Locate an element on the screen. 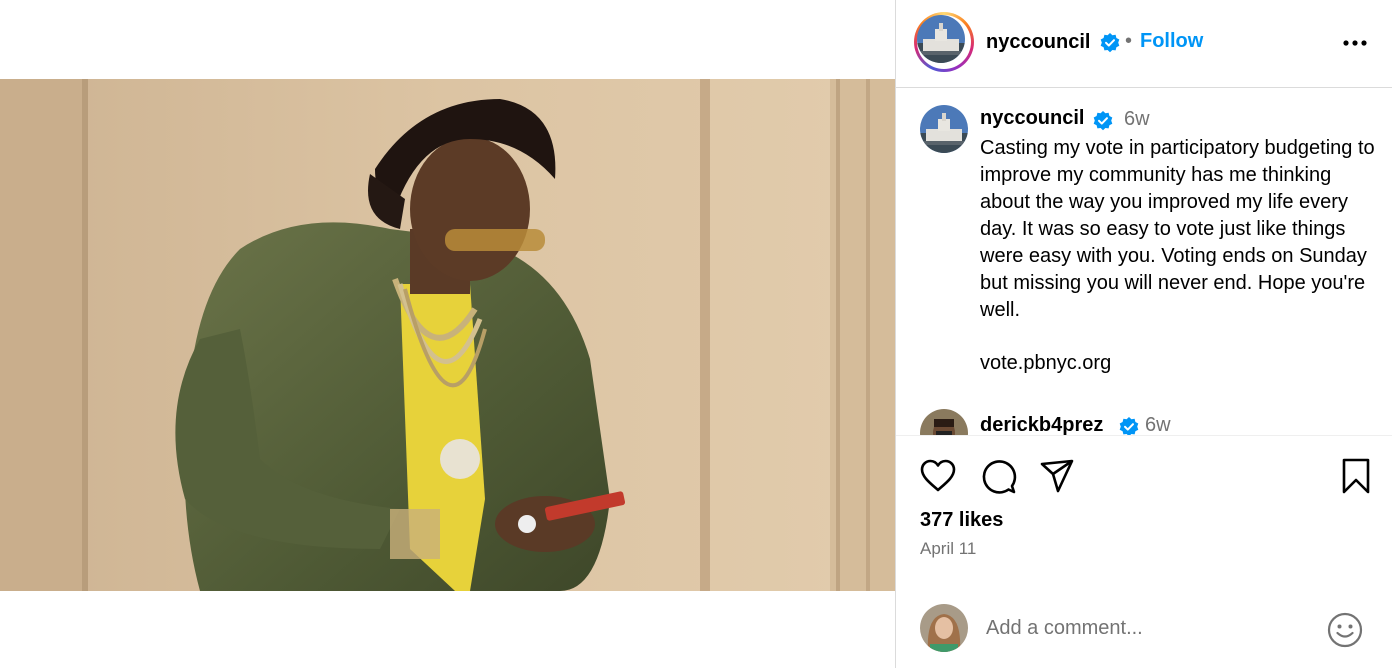 Image resolution: width=1392 pixels, height=668 pixels. post-date: April 11 is located at coordinates (948, 549).